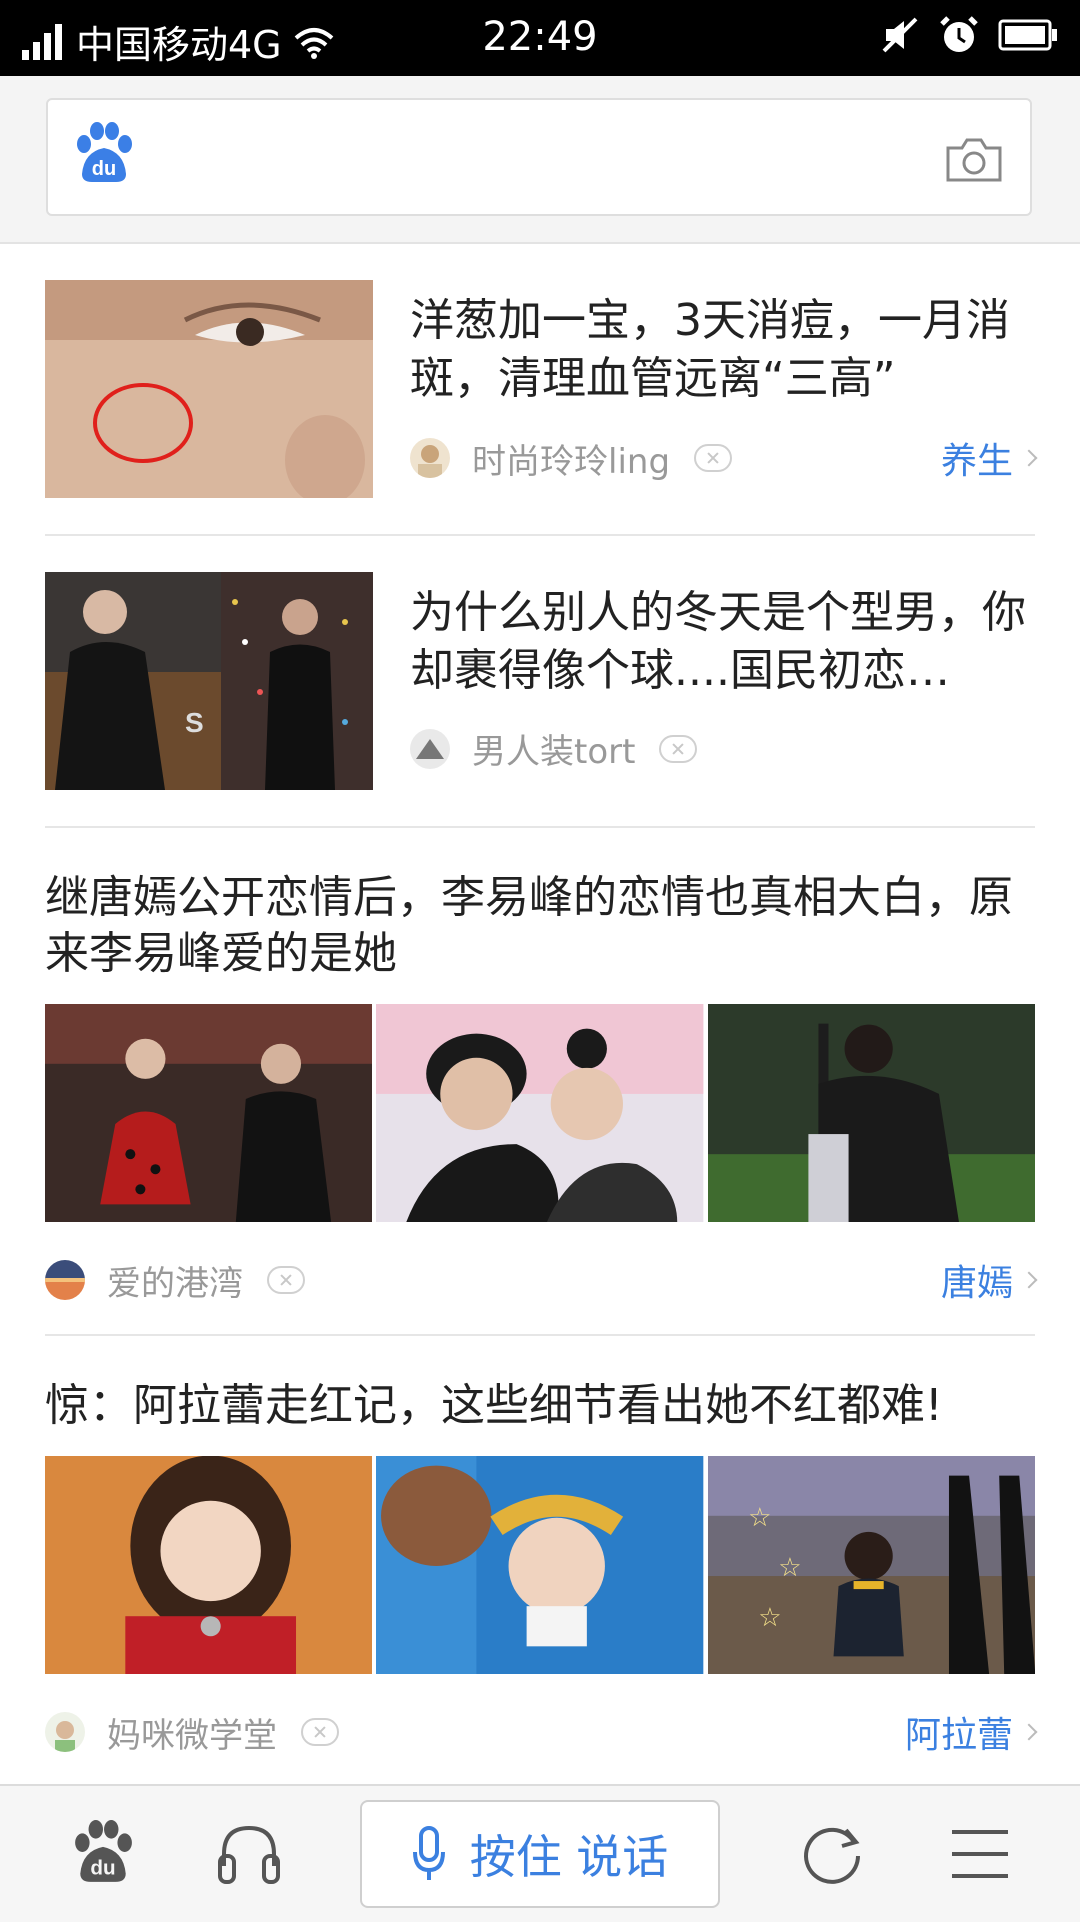 Image resolution: width=1080 pixels, height=1922 pixels. I want to click on search-input: du, so click(539, 157).